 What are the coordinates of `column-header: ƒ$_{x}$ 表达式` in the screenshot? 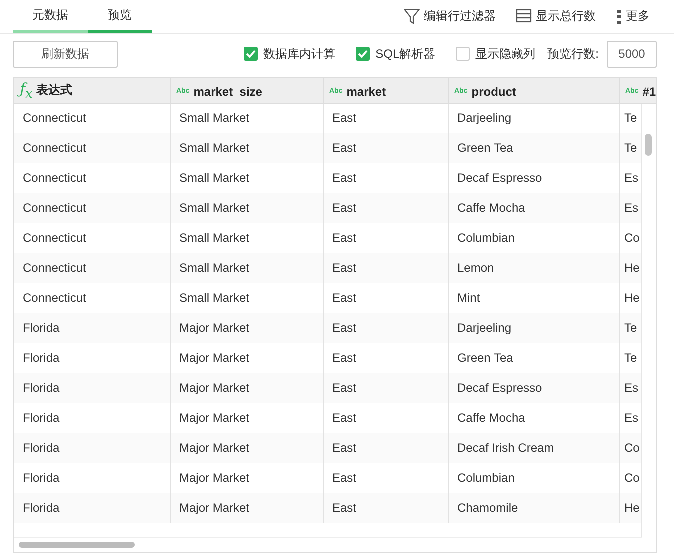 It's located at (92, 90).